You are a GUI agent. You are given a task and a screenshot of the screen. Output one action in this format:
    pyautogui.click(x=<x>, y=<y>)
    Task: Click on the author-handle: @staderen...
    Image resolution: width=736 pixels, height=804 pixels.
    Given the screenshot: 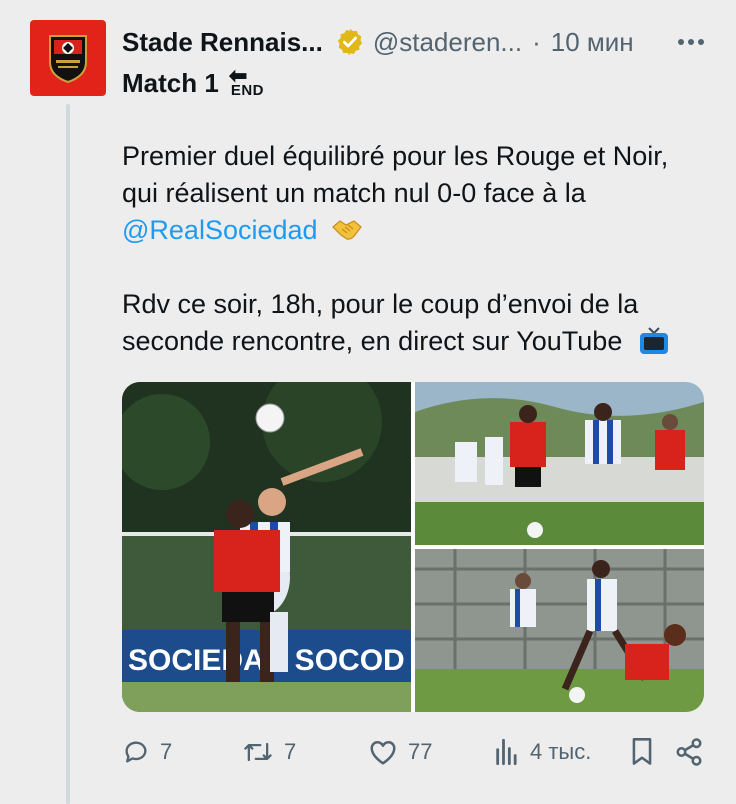 What is the action you would take?
    pyautogui.click(x=447, y=42)
    